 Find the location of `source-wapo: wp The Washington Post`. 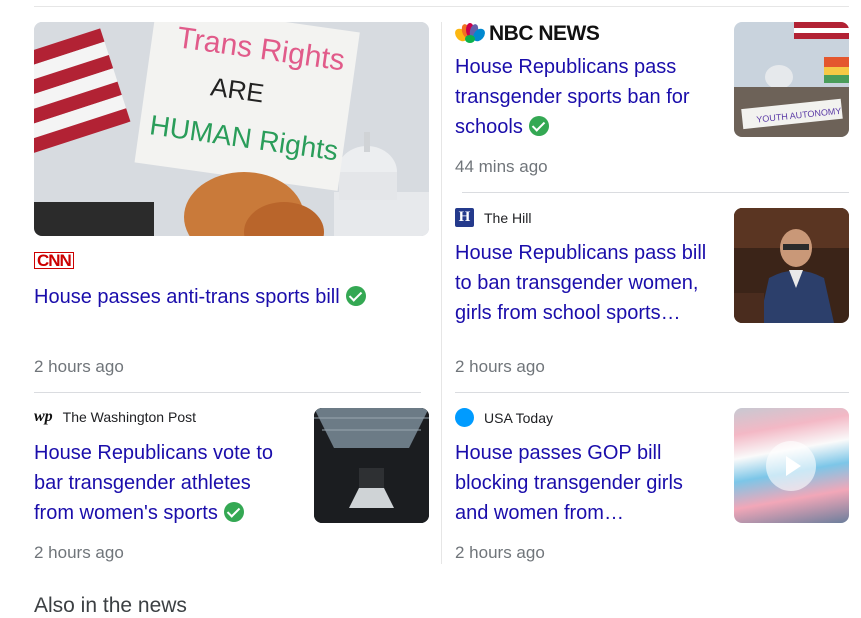

source-wapo: wp The Washington Post is located at coordinates (115, 416).